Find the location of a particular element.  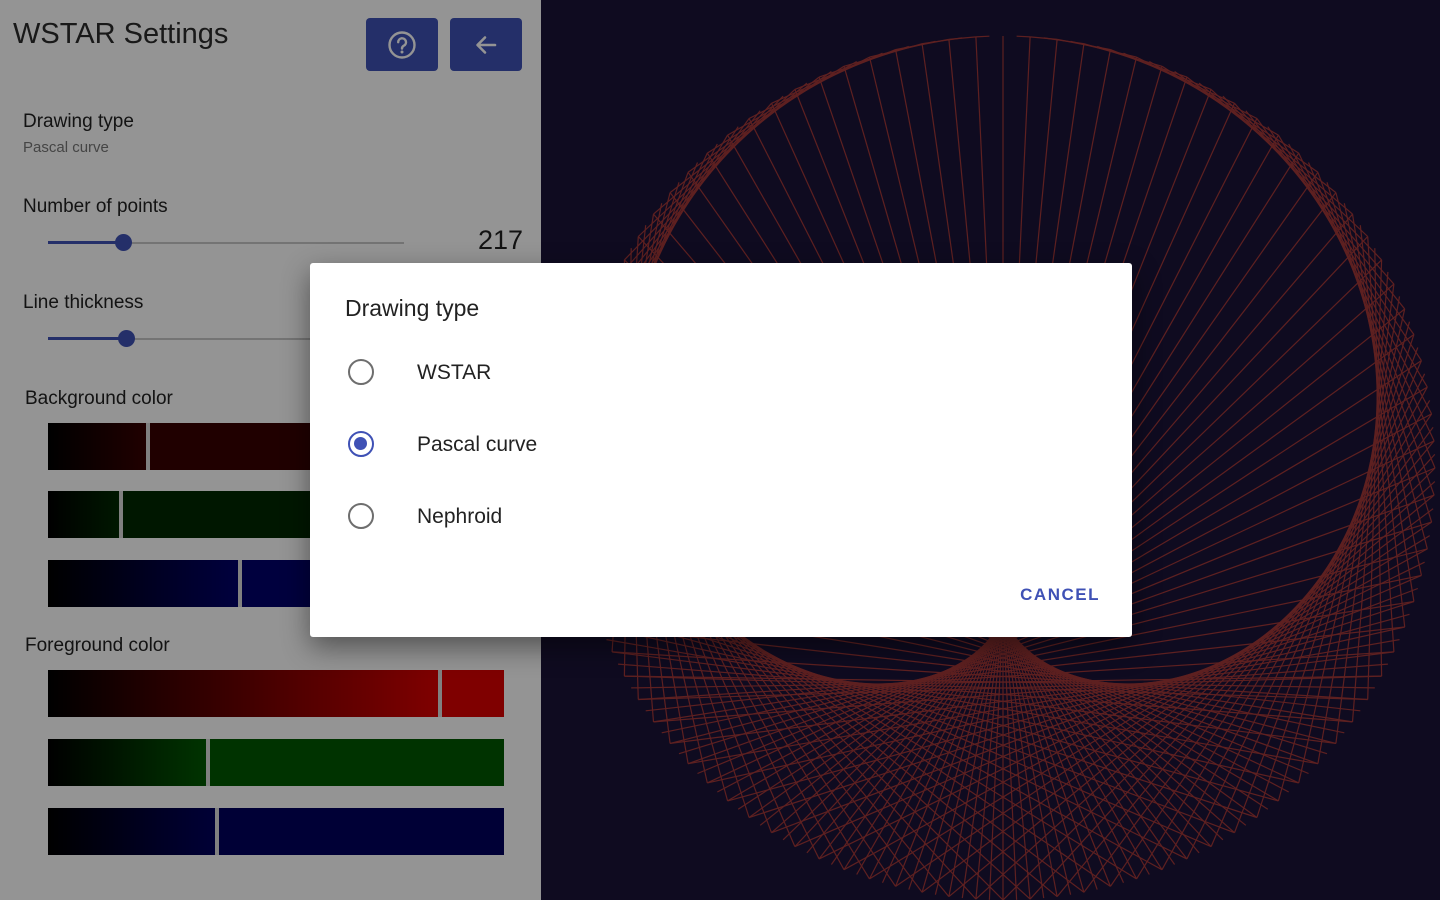

cancel-button: CANCEL is located at coordinates (1060, 595).